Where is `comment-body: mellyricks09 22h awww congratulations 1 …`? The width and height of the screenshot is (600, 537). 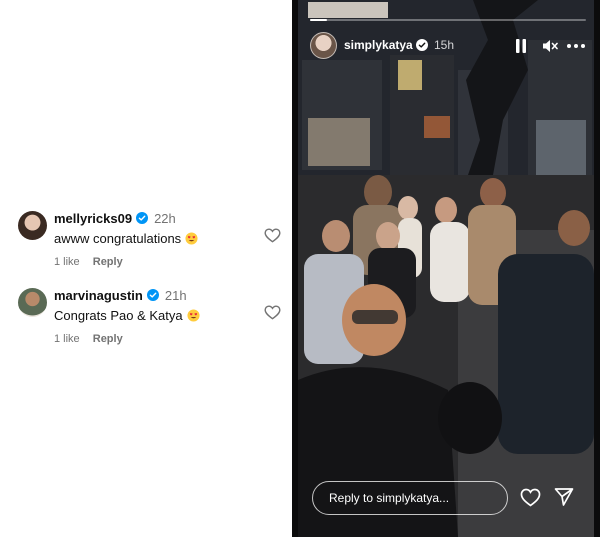
comment-body: mellyricks09 22h awww congratulations 1 … is located at coordinates (154, 238).